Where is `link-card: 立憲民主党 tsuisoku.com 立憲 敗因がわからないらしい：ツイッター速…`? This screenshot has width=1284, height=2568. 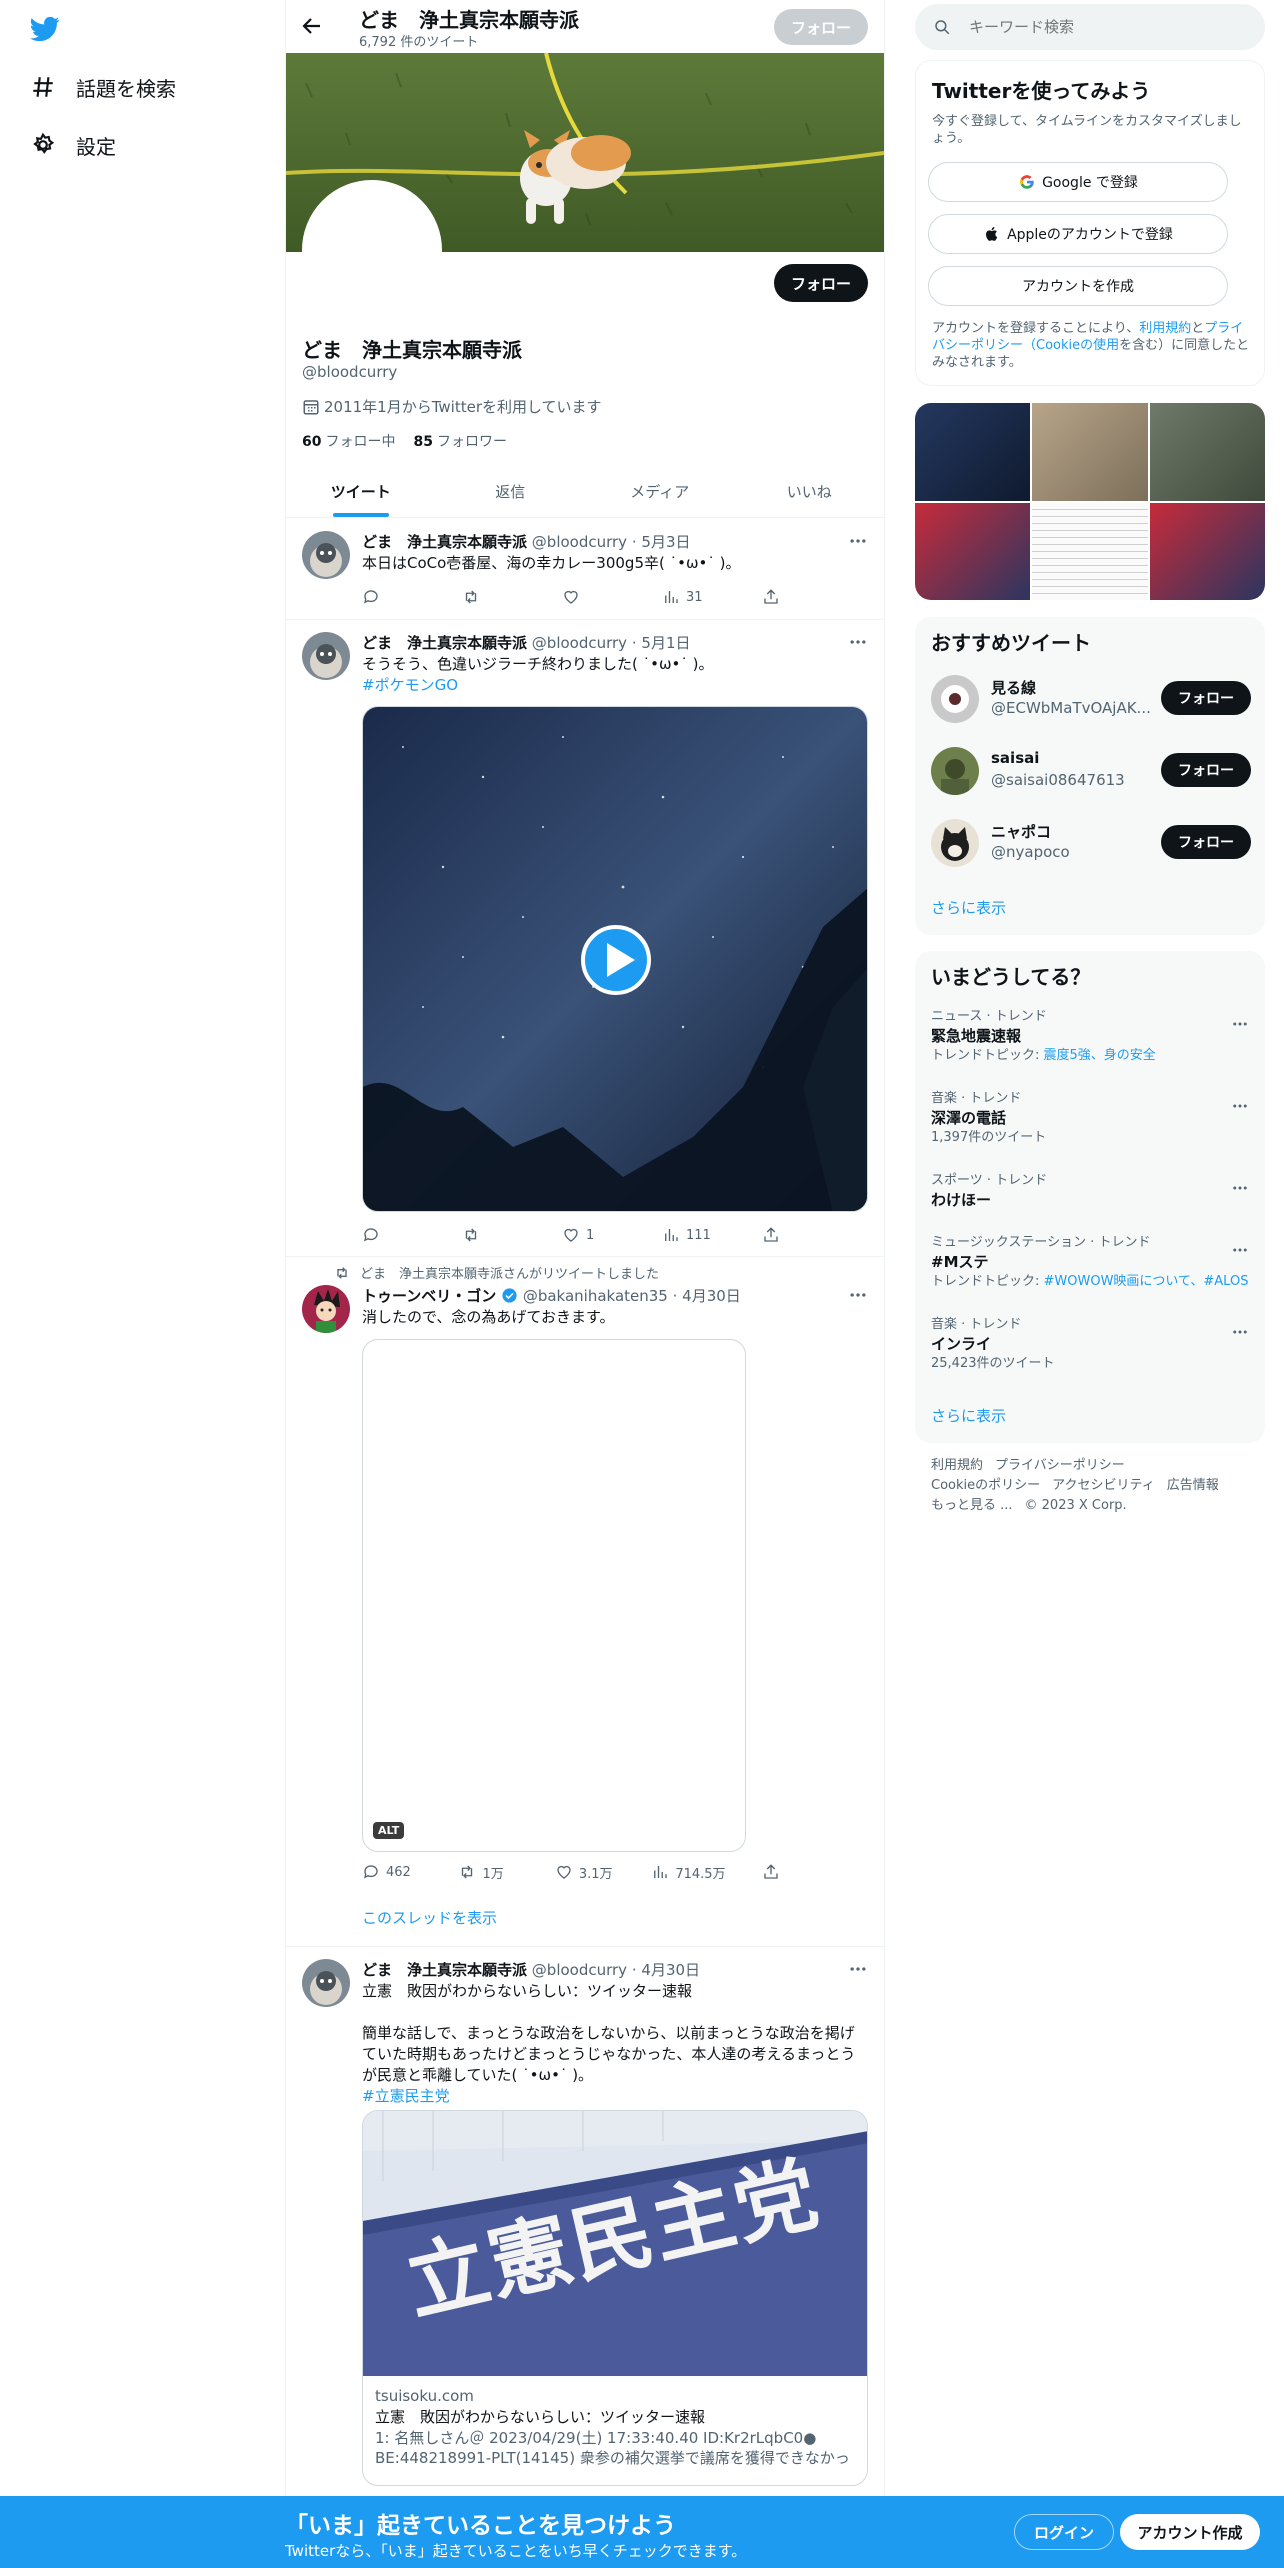 link-card: 立憲民主党 tsuisoku.com 立憲 敗因がわからないらしい：ツイッター速… is located at coordinates (615, 2298).